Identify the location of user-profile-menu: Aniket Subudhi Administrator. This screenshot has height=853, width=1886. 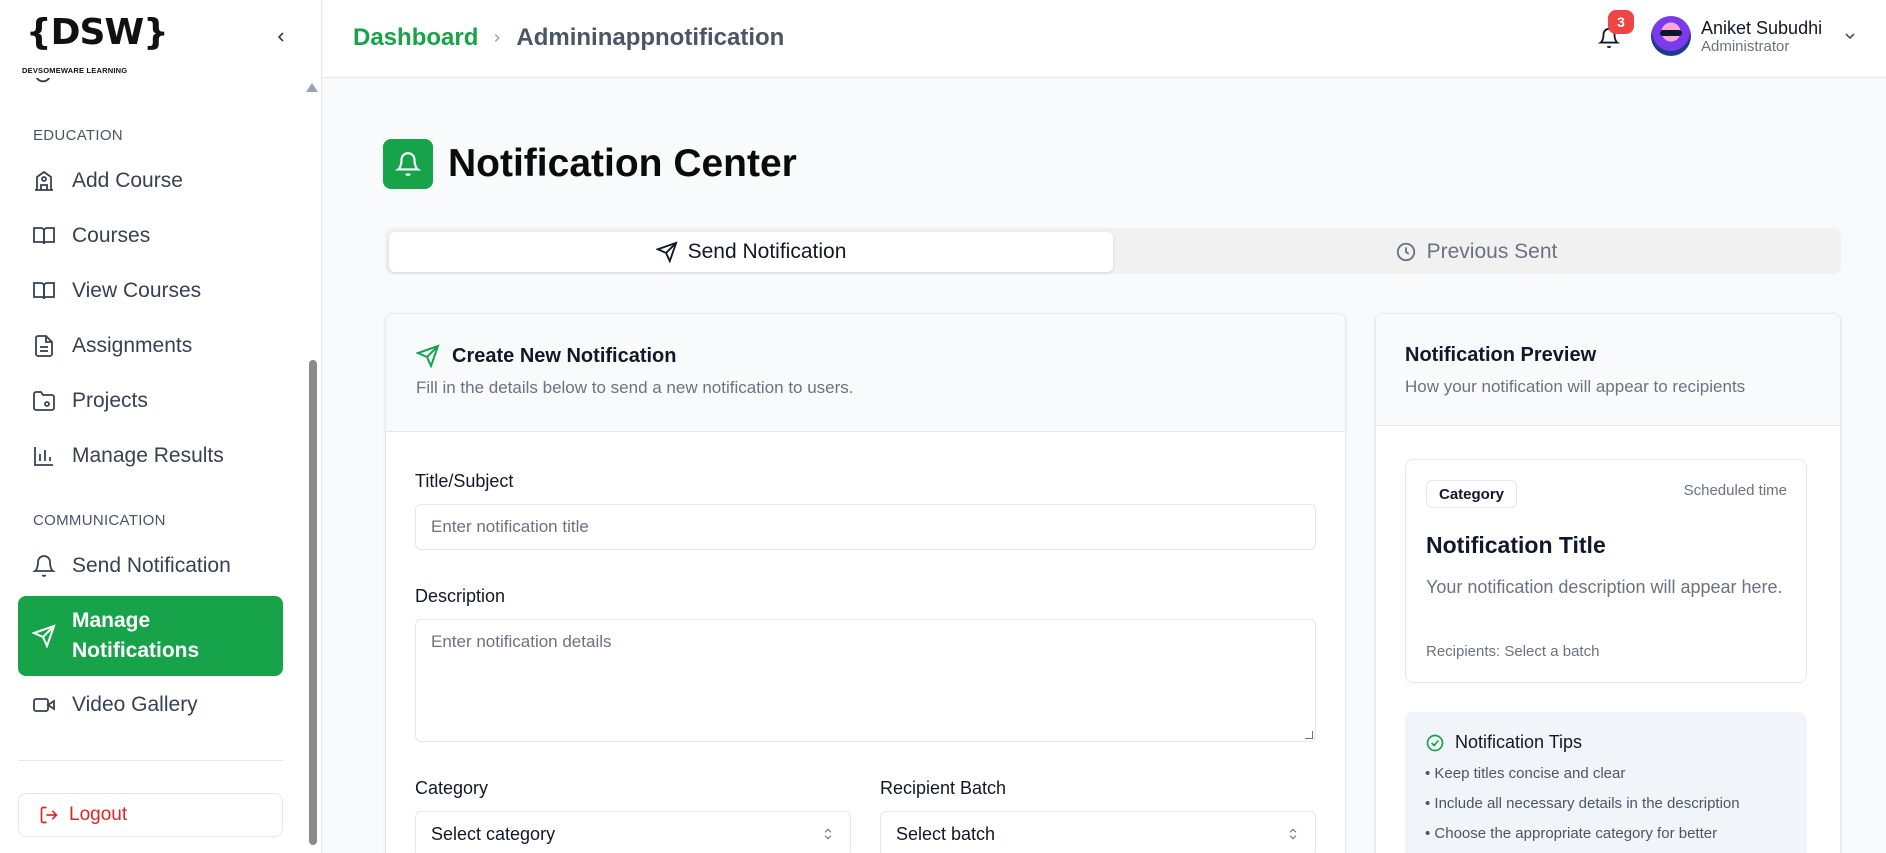
(1754, 36).